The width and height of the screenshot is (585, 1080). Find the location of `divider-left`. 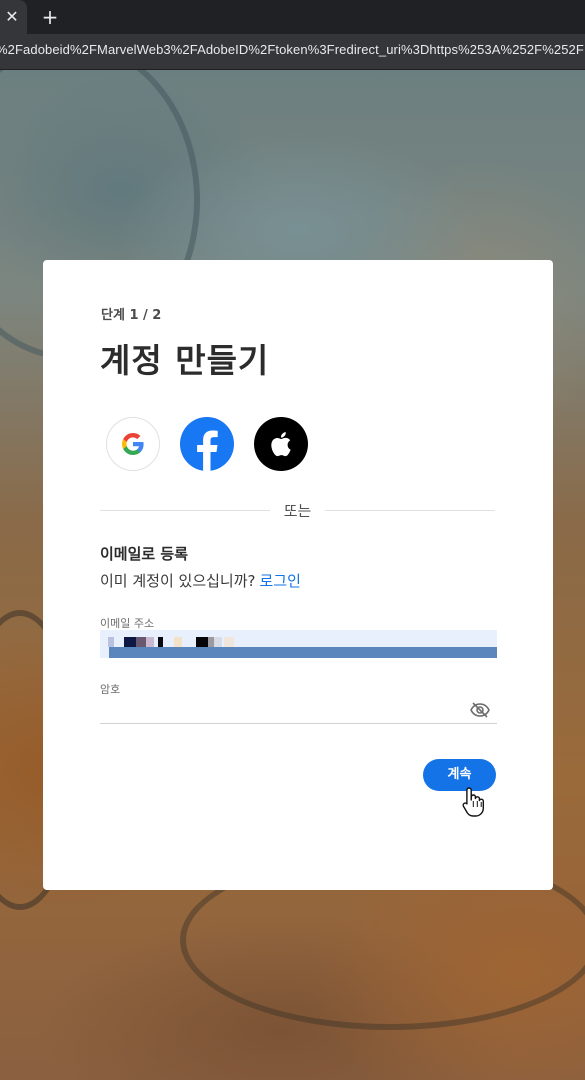

divider-left is located at coordinates (185, 510).